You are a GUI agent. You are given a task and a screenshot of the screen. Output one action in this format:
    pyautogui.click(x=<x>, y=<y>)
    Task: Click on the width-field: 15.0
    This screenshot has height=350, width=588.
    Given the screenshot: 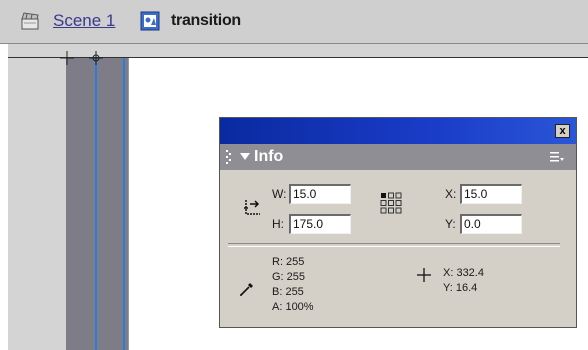 What is the action you would take?
    pyautogui.click(x=320, y=194)
    